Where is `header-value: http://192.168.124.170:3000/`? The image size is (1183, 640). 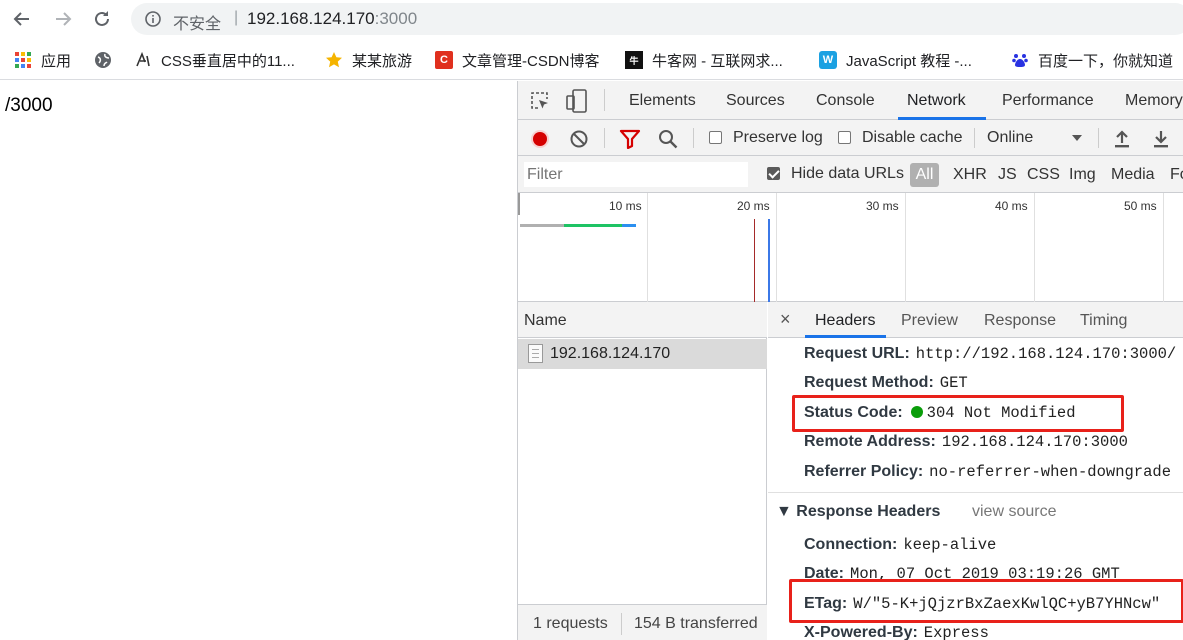 header-value: http://192.168.124.170:3000/ is located at coordinates (1046, 354).